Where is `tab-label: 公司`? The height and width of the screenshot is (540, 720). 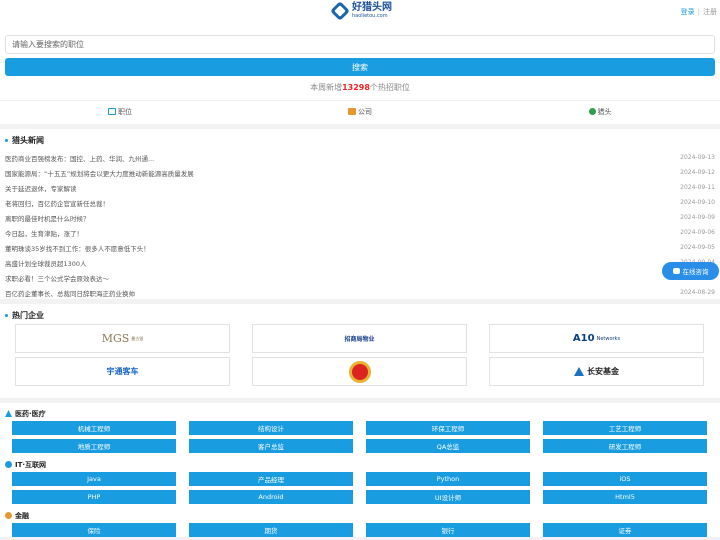 tab-label: 公司 is located at coordinates (365, 111).